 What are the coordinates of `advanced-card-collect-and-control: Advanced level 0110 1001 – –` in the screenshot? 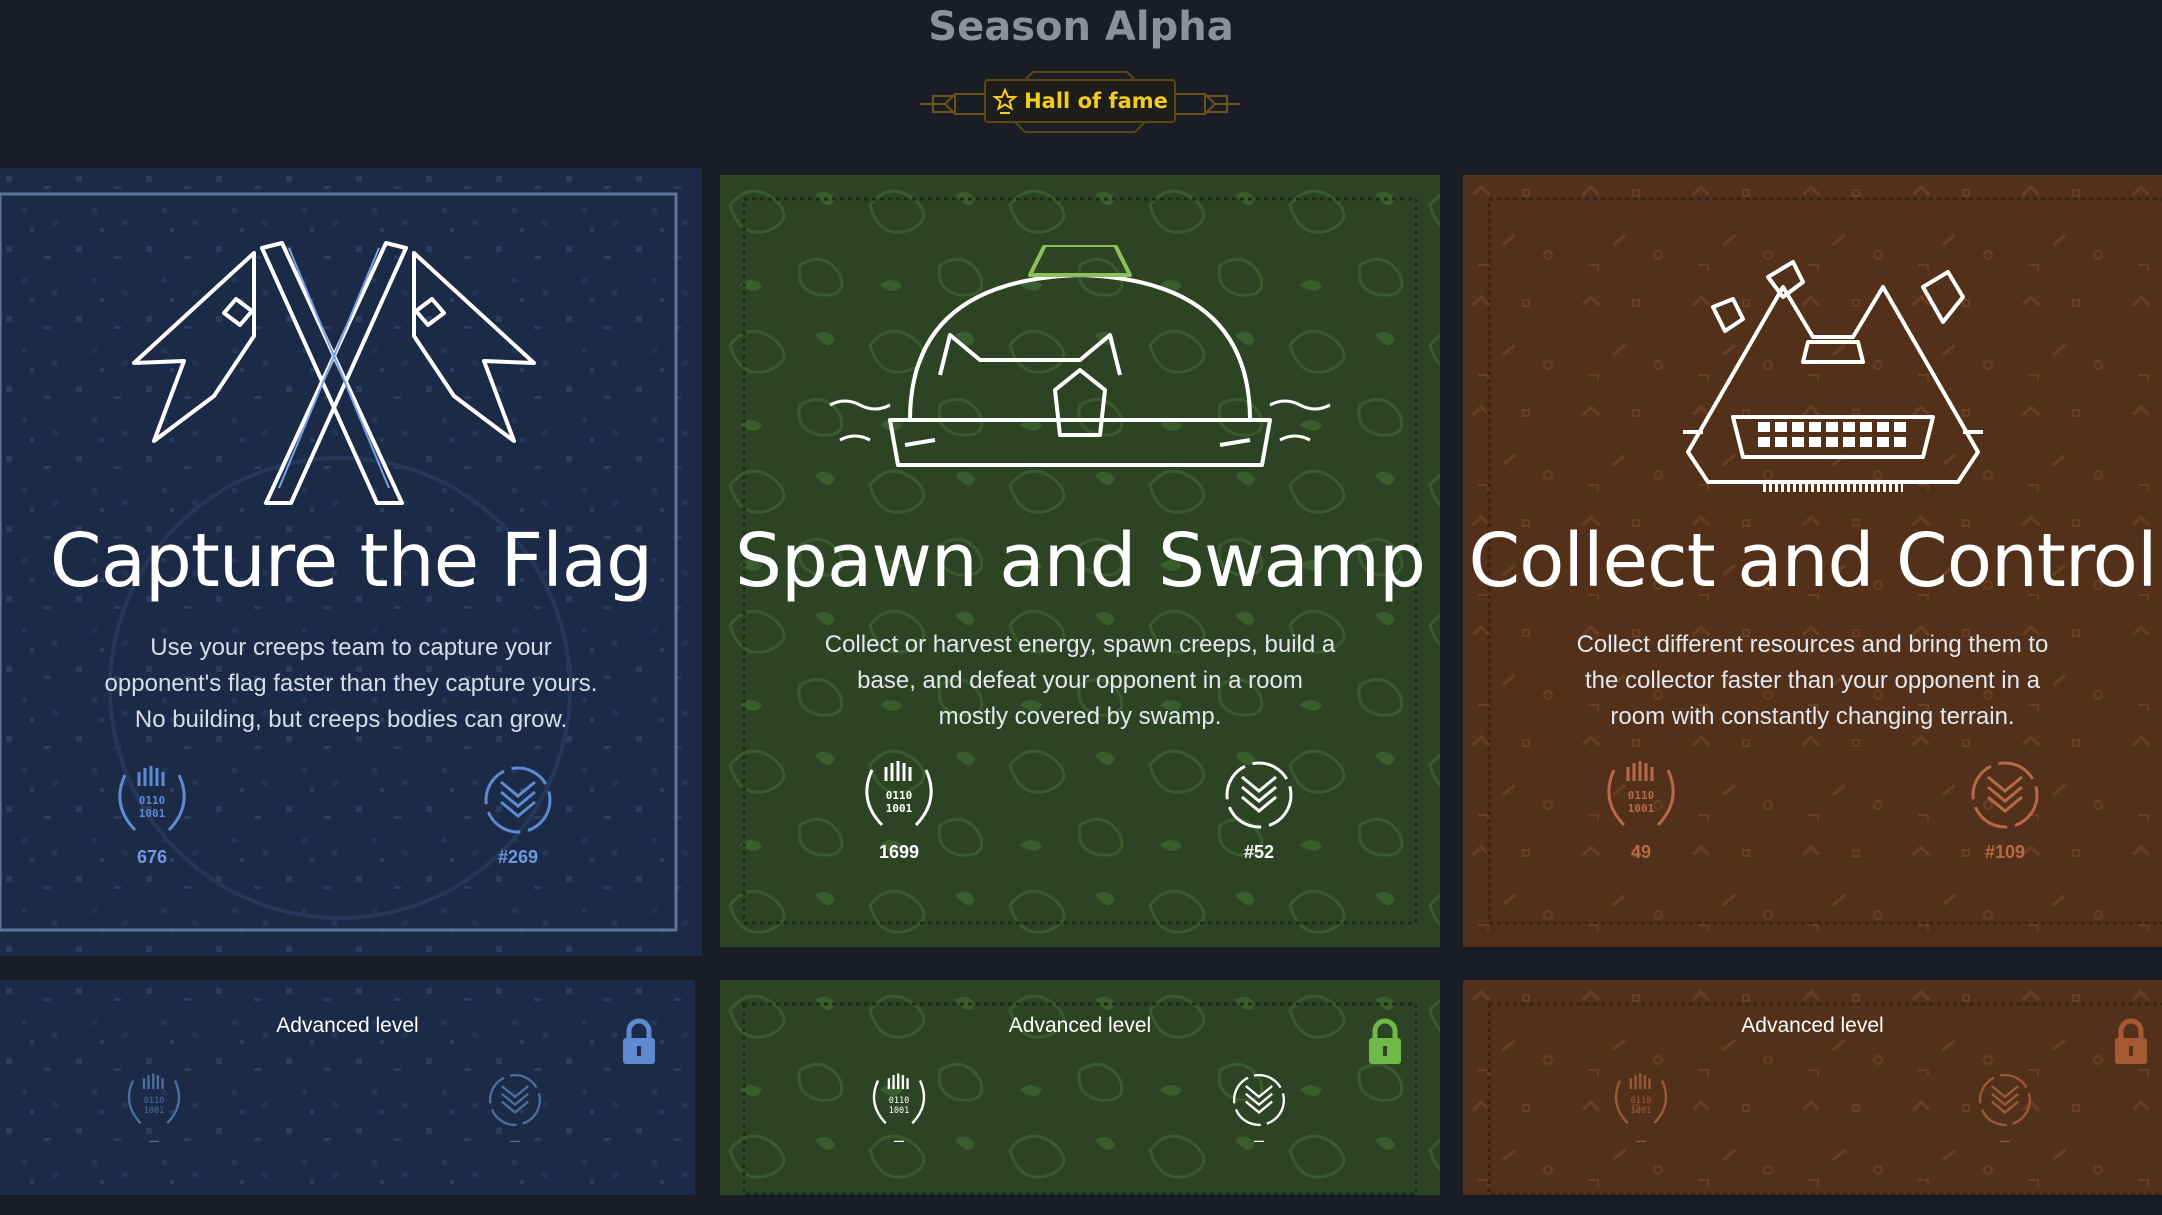 It's located at (1812, 1087).